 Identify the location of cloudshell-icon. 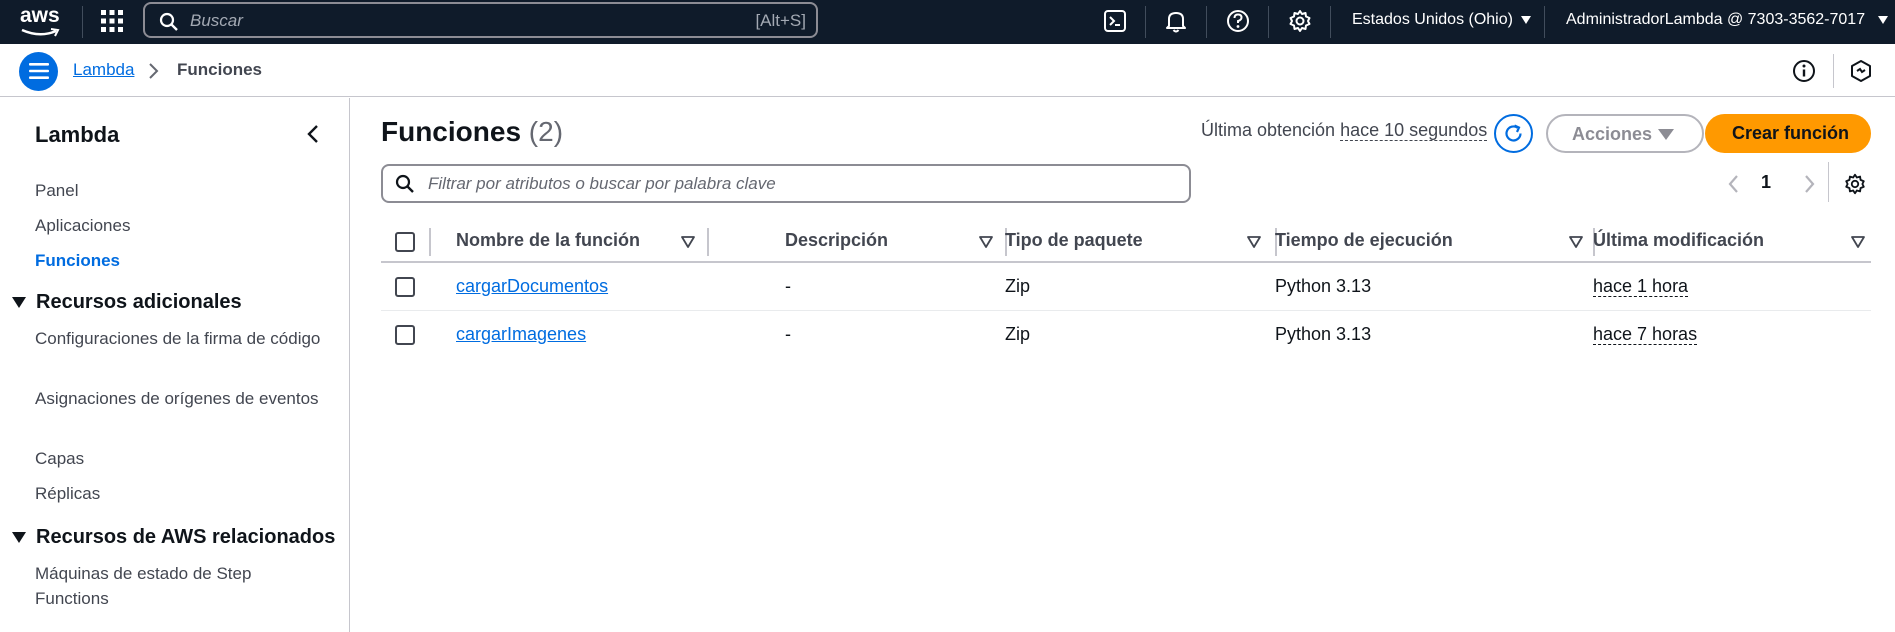
(1115, 21).